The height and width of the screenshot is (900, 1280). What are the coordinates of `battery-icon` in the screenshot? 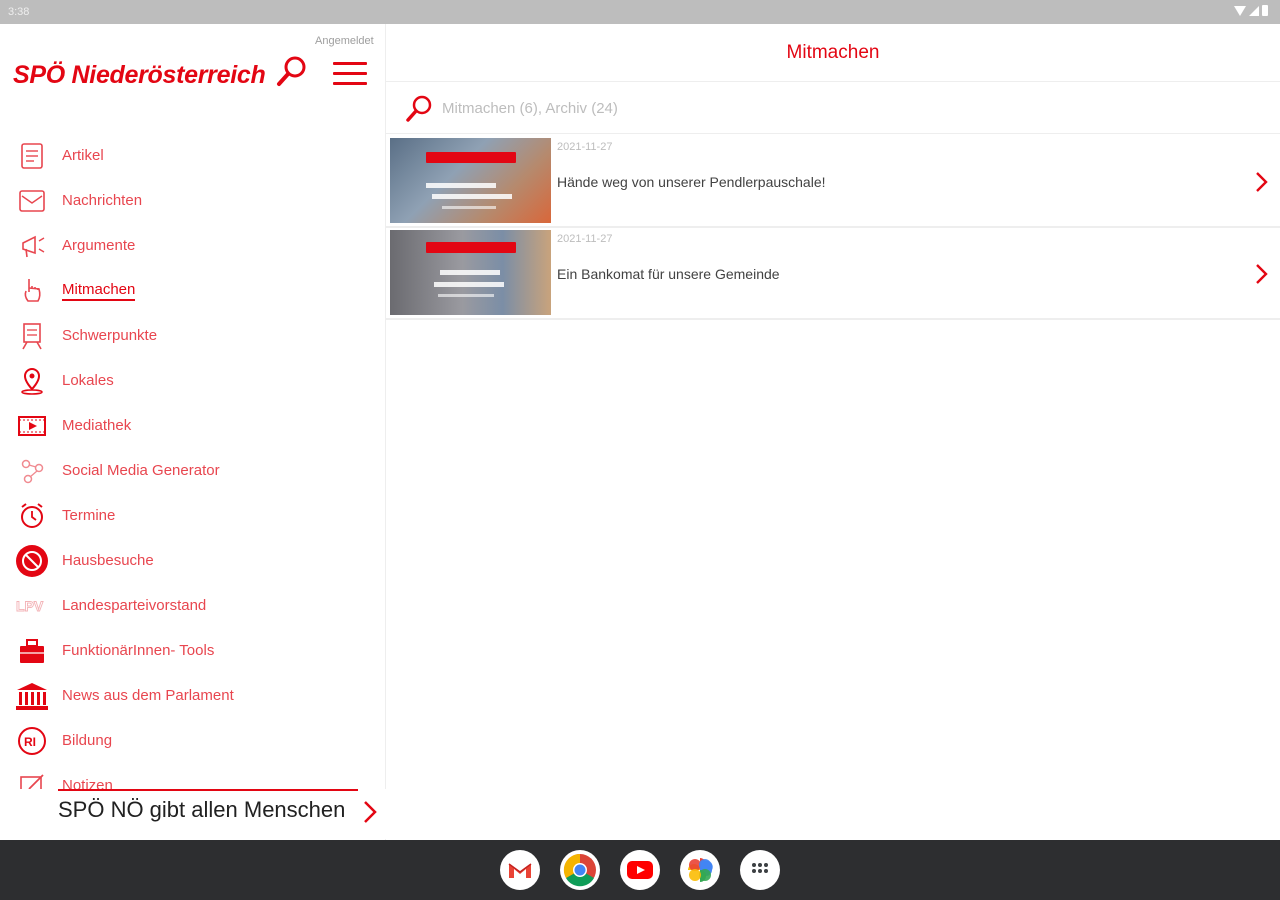 It's located at (1265, 10).